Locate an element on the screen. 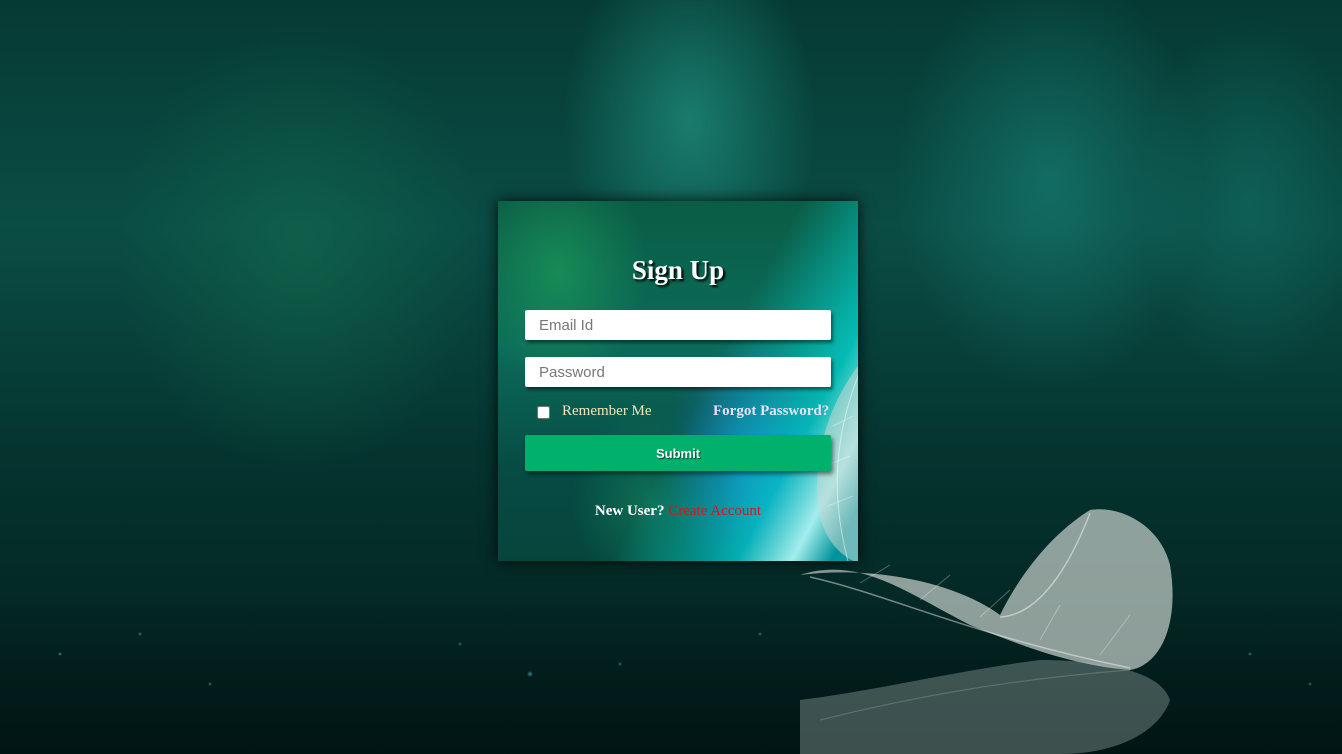 The image size is (1342, 754). email-field is located at coordinates (678, 325).